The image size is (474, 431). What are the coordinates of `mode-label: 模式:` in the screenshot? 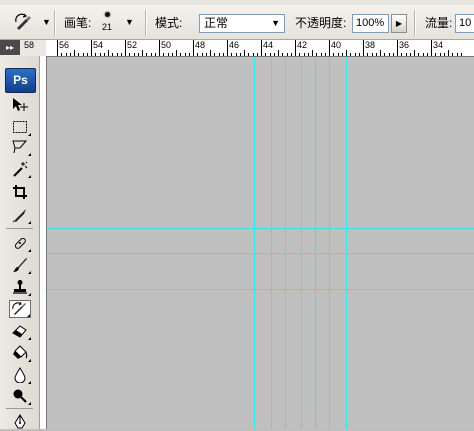 It's located at (168, 22).